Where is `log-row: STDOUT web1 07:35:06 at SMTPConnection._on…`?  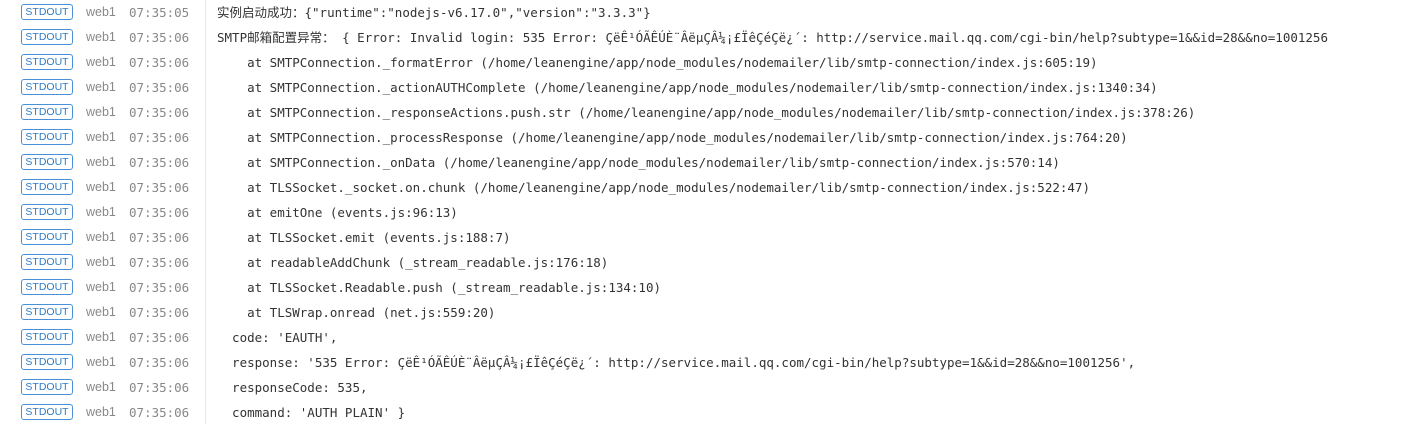 log-row: STDOUT web1 07:35:06 at SMTPConnection._on… is located at coordinates (712, 162).